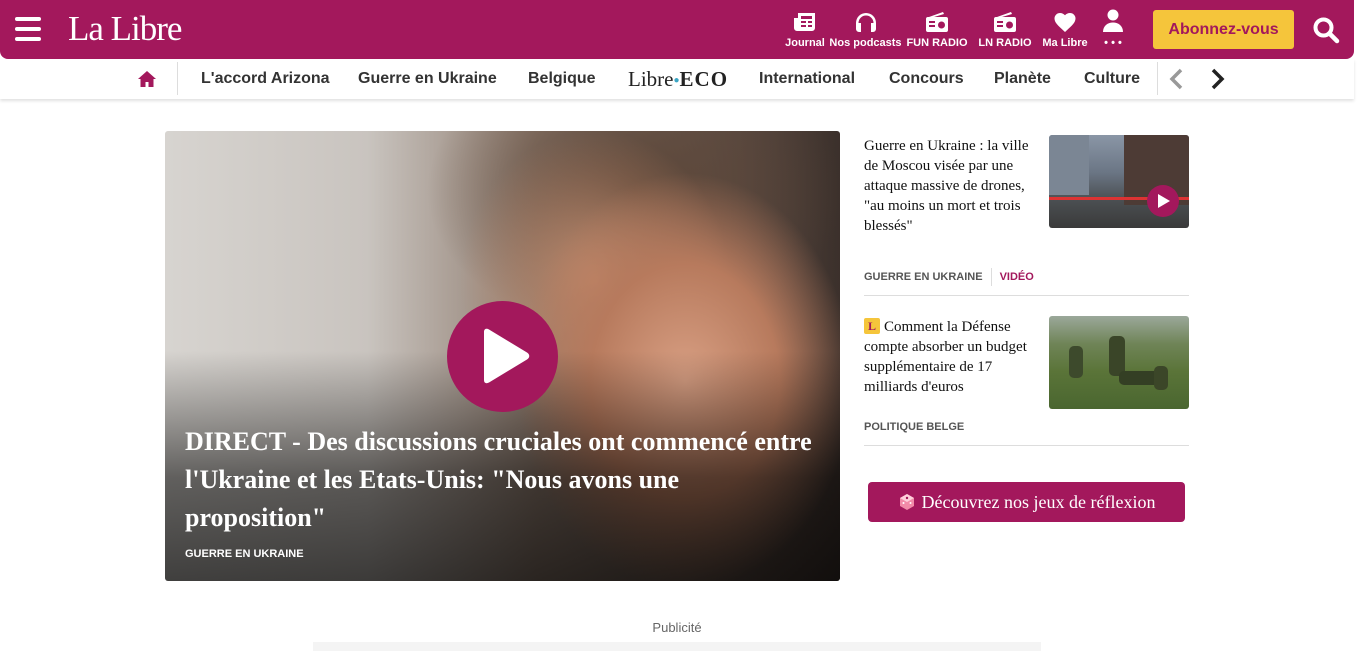 The height and width of the screenshot is (651, 1366). I want to click on nav-label: Nos podcasts, so click(865, 43).